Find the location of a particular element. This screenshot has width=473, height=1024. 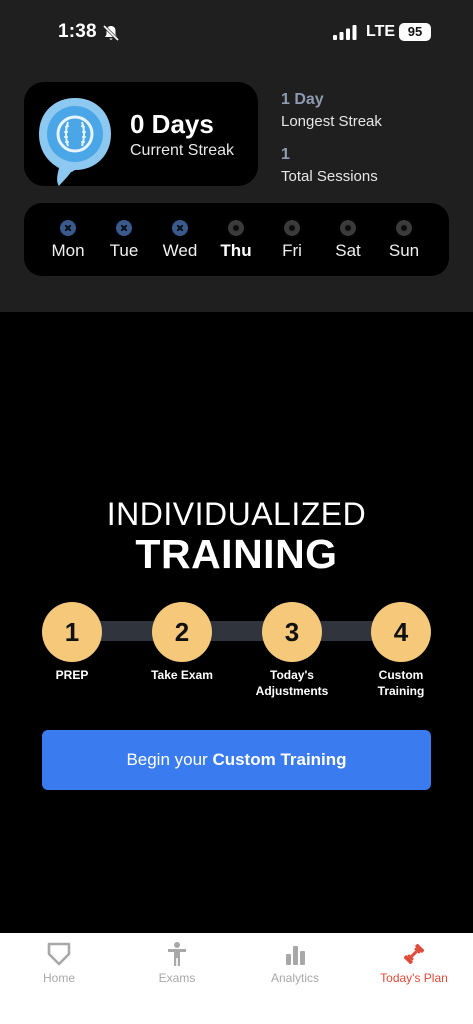

step-4-circle: 4 is located at coordinates (401, 632).